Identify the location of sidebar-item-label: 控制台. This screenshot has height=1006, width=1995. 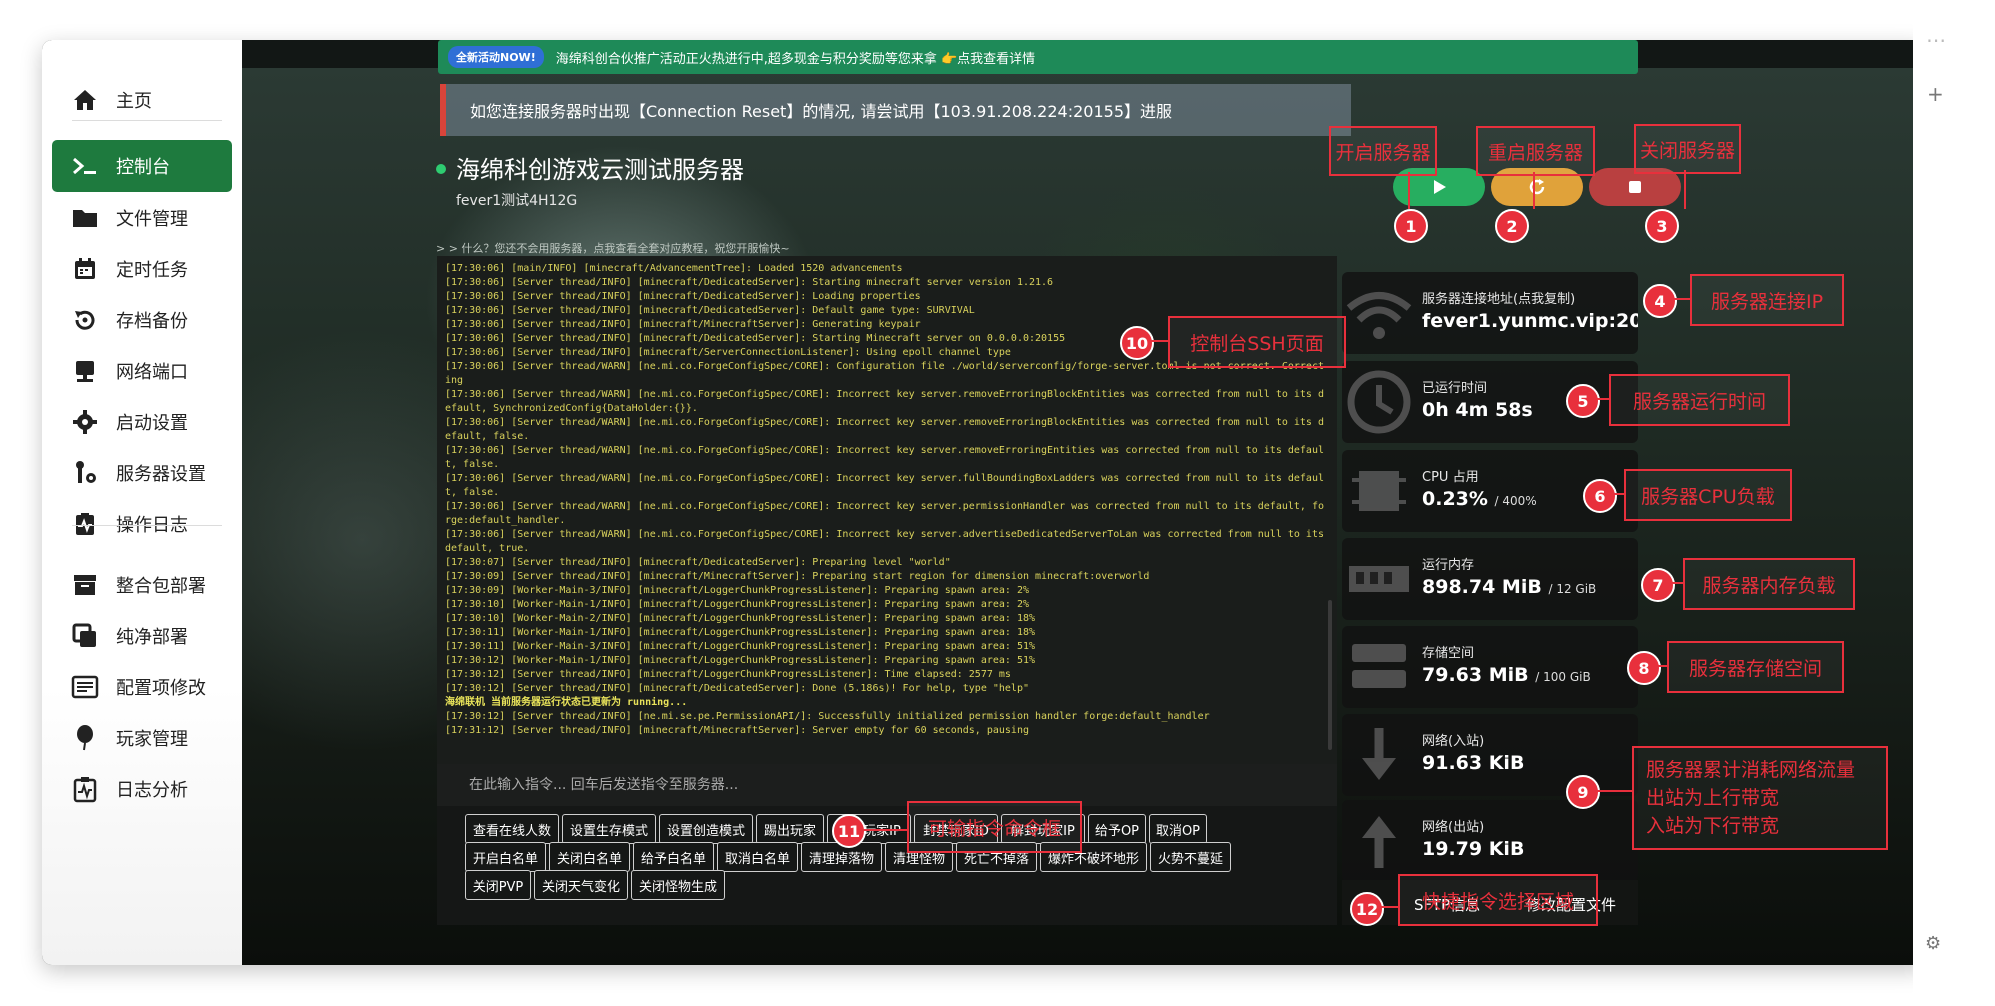
(143, 167).